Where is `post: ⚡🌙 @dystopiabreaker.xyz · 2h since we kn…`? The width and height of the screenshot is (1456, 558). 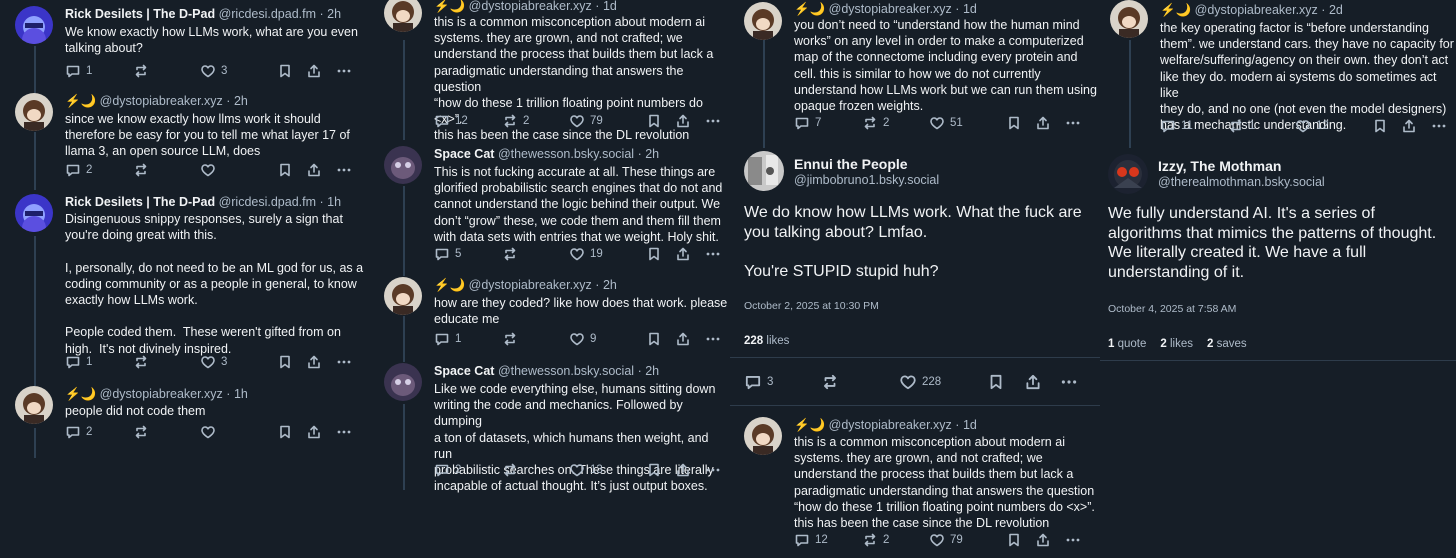 post: ⚡🌙 @dystopiabreaker.xyz · 2h since we kn… is located at coordinates (190, 138).